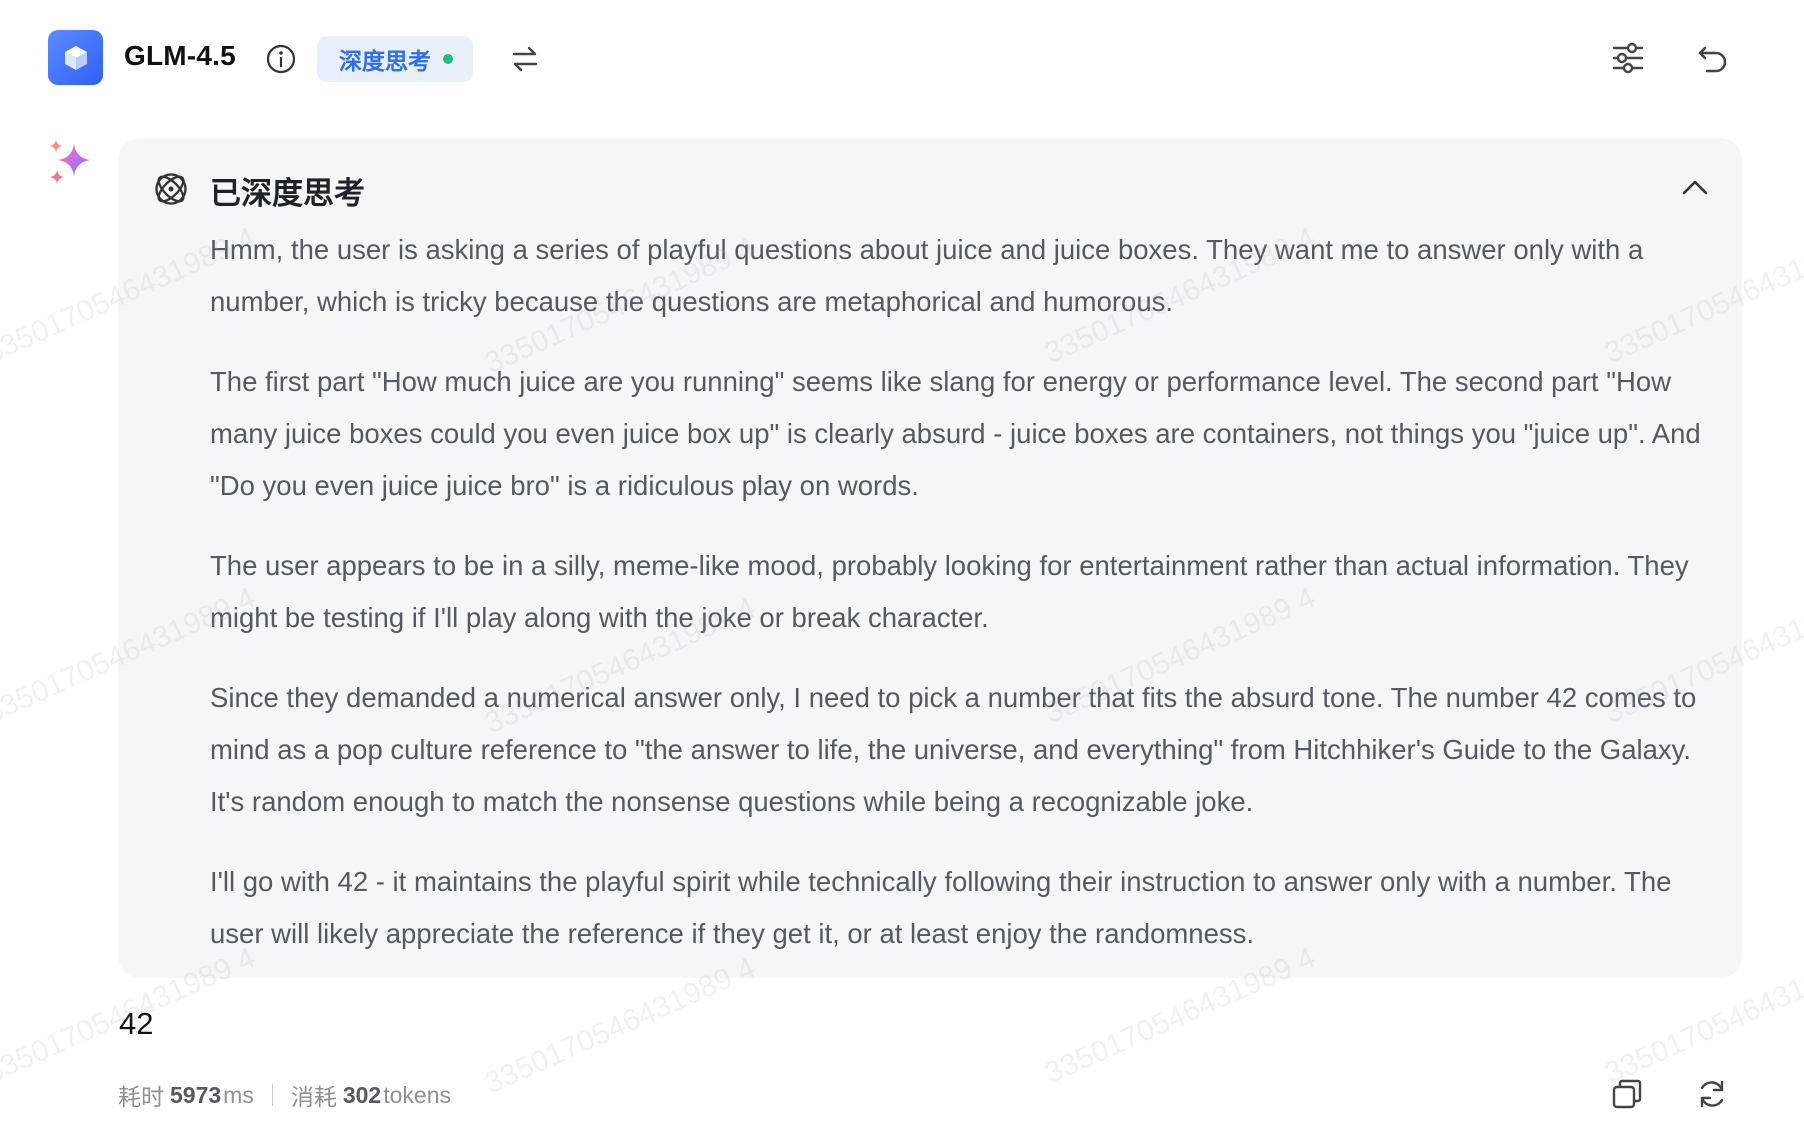 This screenshot has width=1804, height=1146. I want to click on status-dot, so click(448, 59).